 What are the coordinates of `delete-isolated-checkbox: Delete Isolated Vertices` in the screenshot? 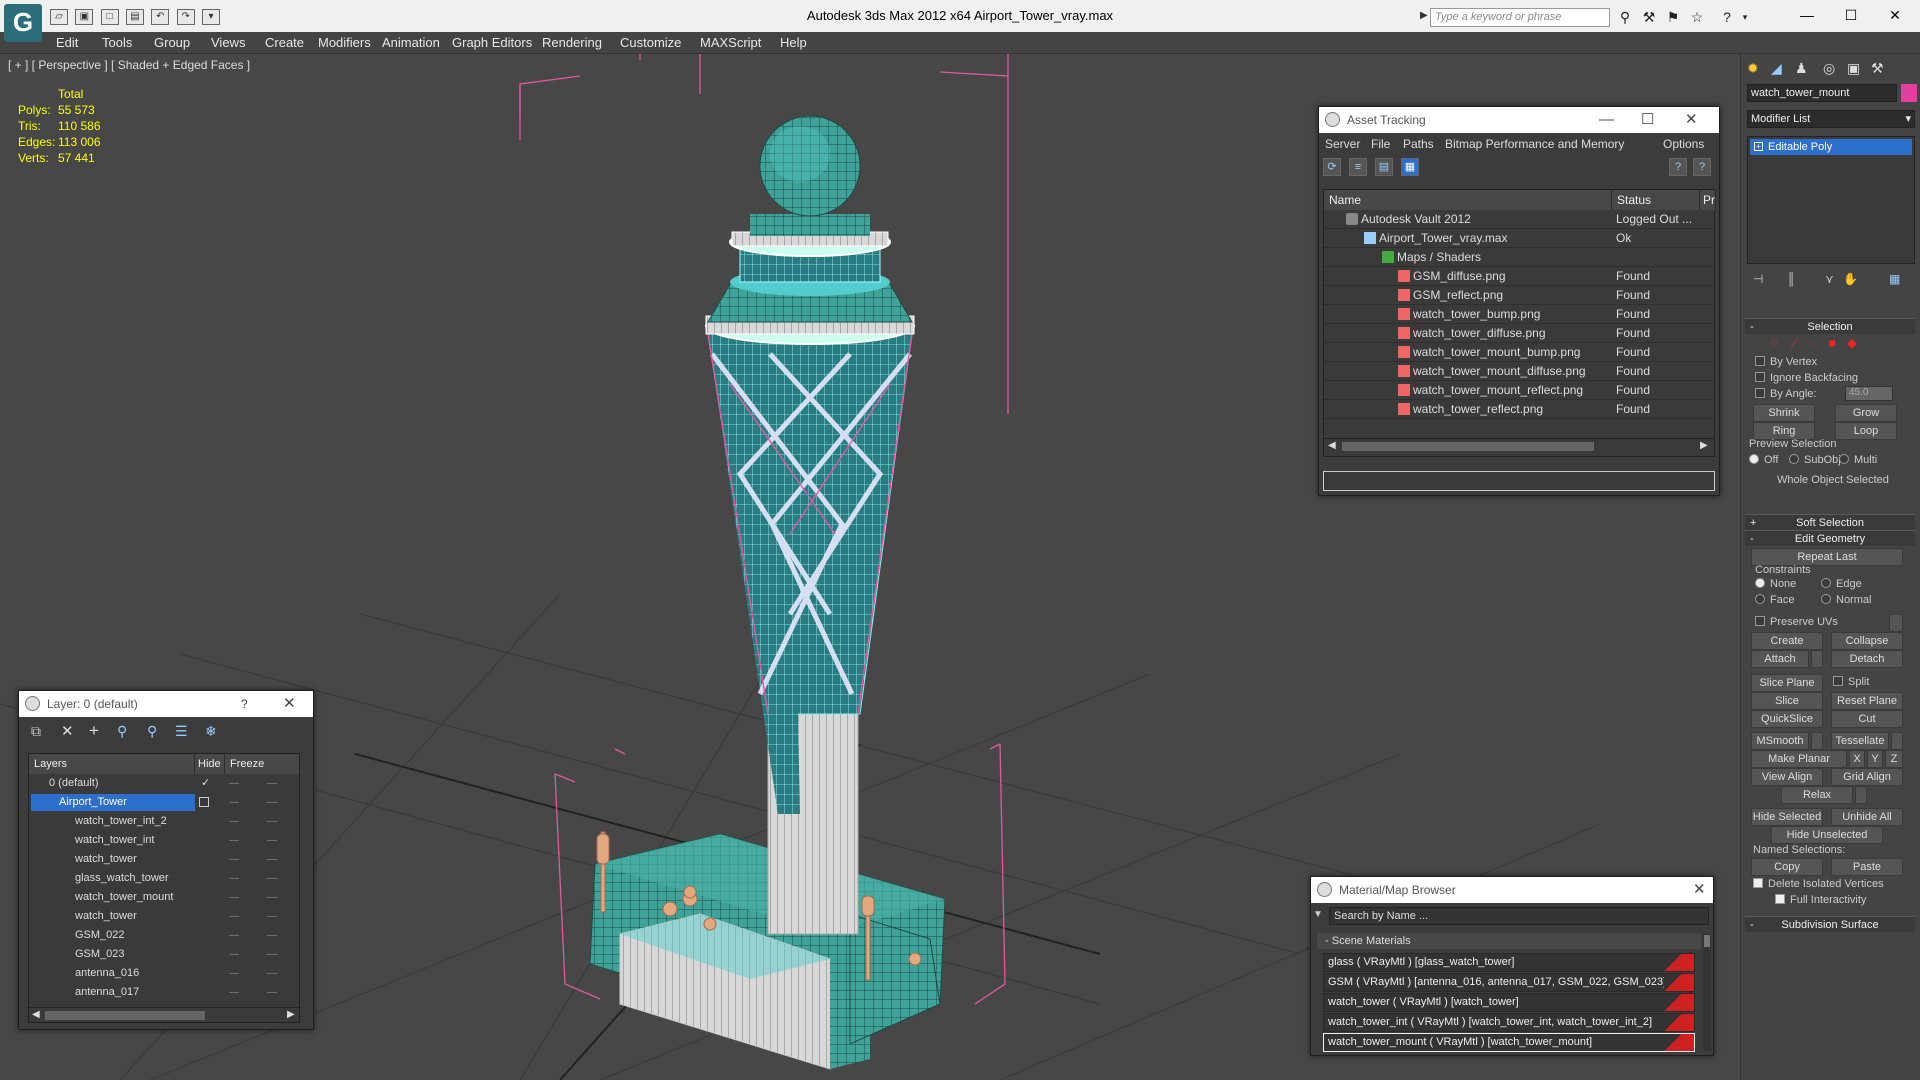 It's located at (1818, 884).